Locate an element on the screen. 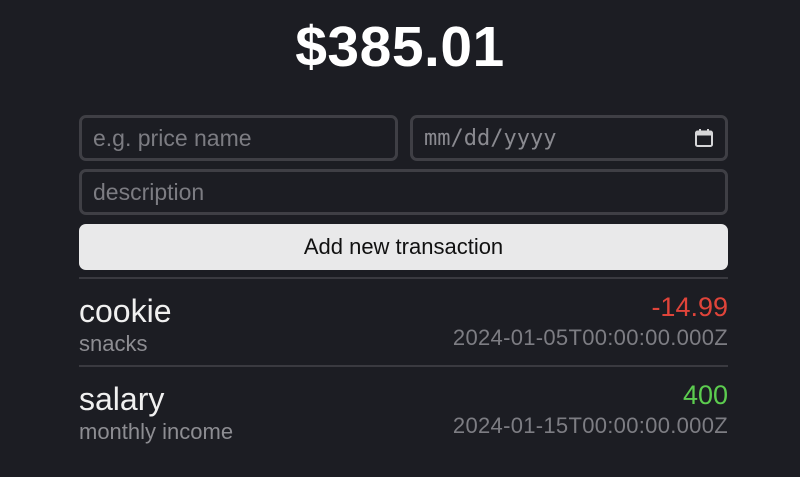 This screenshot has height=477, width=800. add-transaction-button: Add new transaction is located at coordinates (403, 247).